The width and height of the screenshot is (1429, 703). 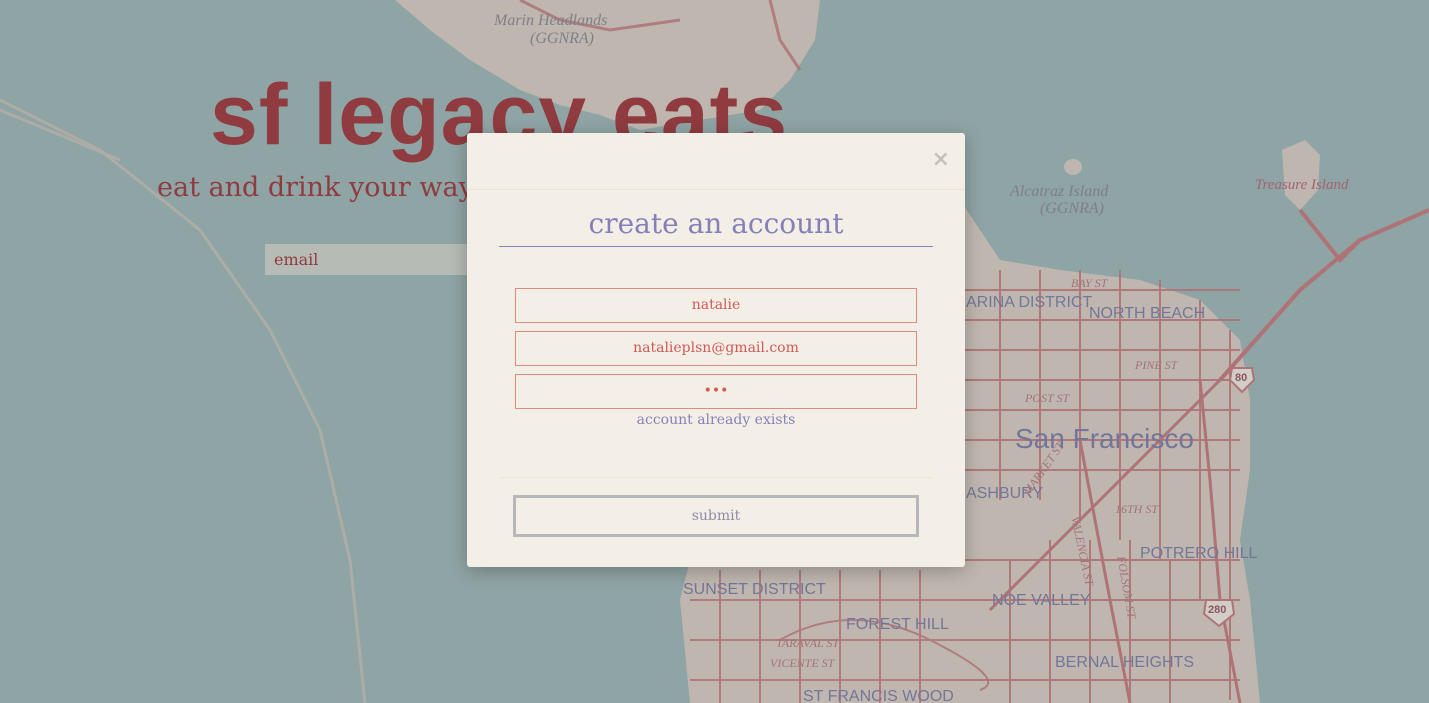 I want to click on close-icon: ×, so click(x=941, y=160).